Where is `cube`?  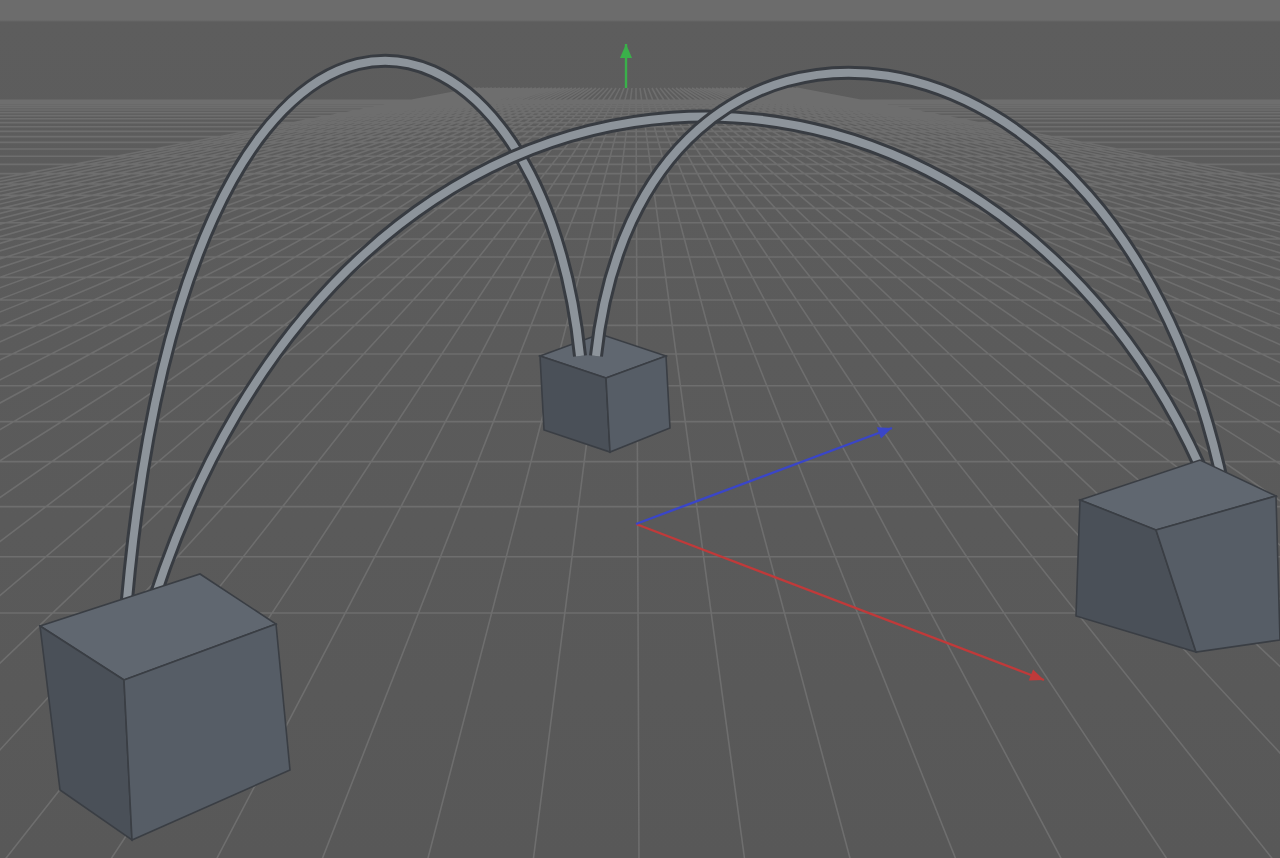 cube is located at coordinates (604, 393).